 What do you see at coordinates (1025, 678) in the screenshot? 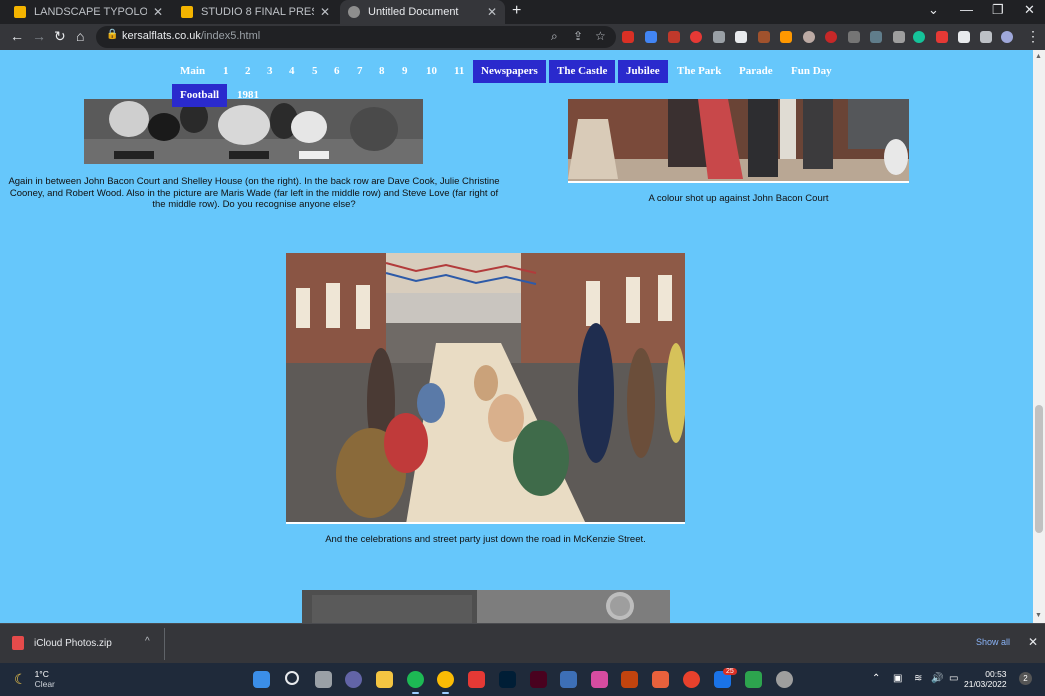
I see `notification-badge: 2` at bounding box center [1025, 678].